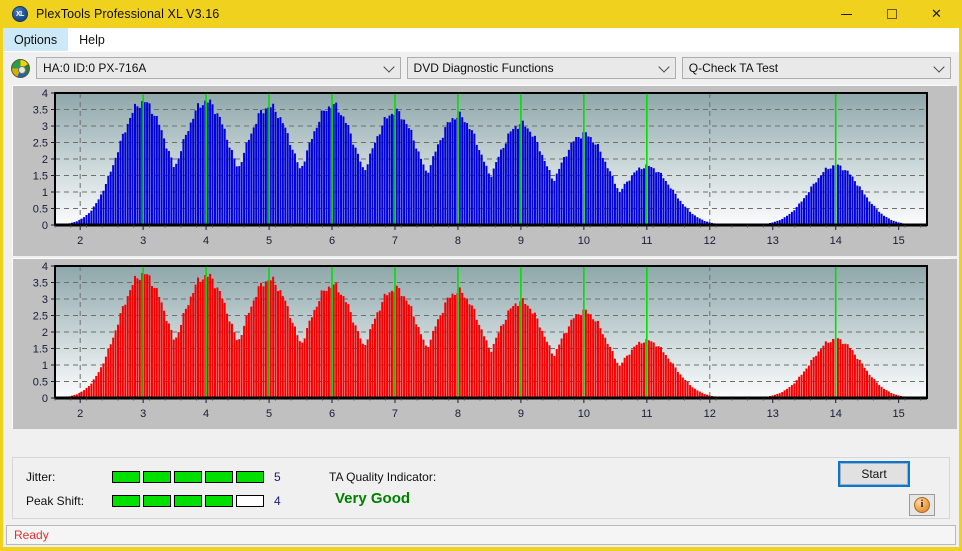  I want to click on info-icon: i, so click(922, 505).